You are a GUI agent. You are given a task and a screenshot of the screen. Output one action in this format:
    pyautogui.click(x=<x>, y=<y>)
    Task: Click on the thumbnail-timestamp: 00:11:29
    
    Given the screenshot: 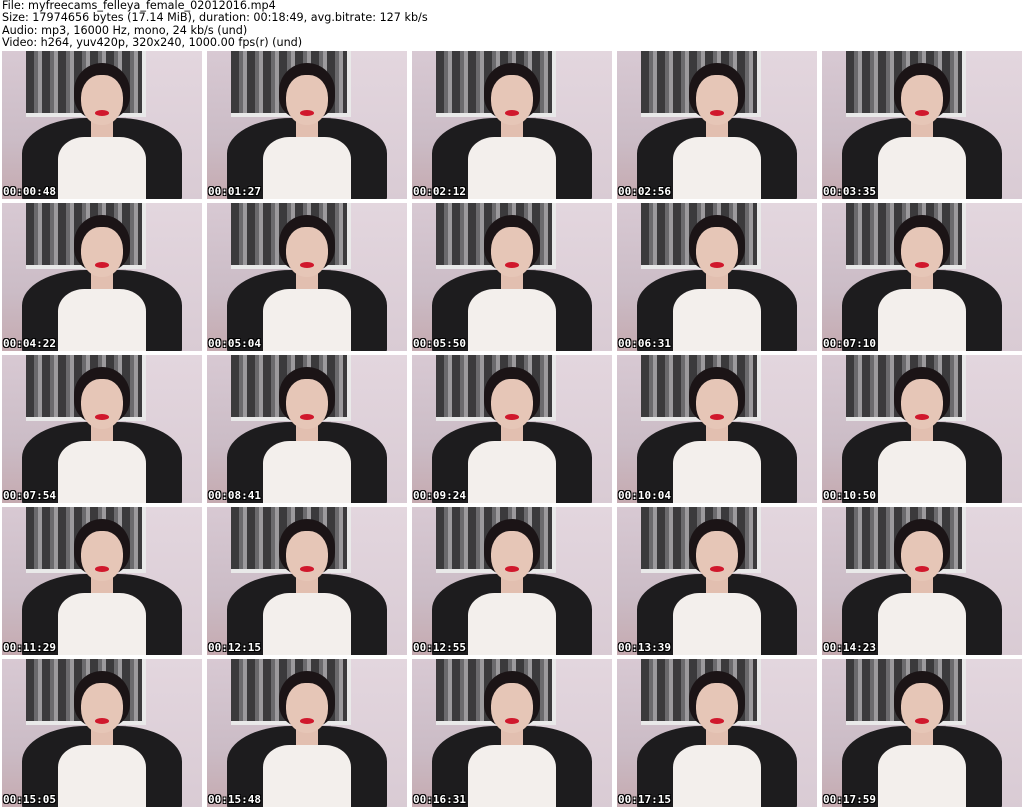 What is the action you would take?
    pyautogui.click(x=29, y=647)
    